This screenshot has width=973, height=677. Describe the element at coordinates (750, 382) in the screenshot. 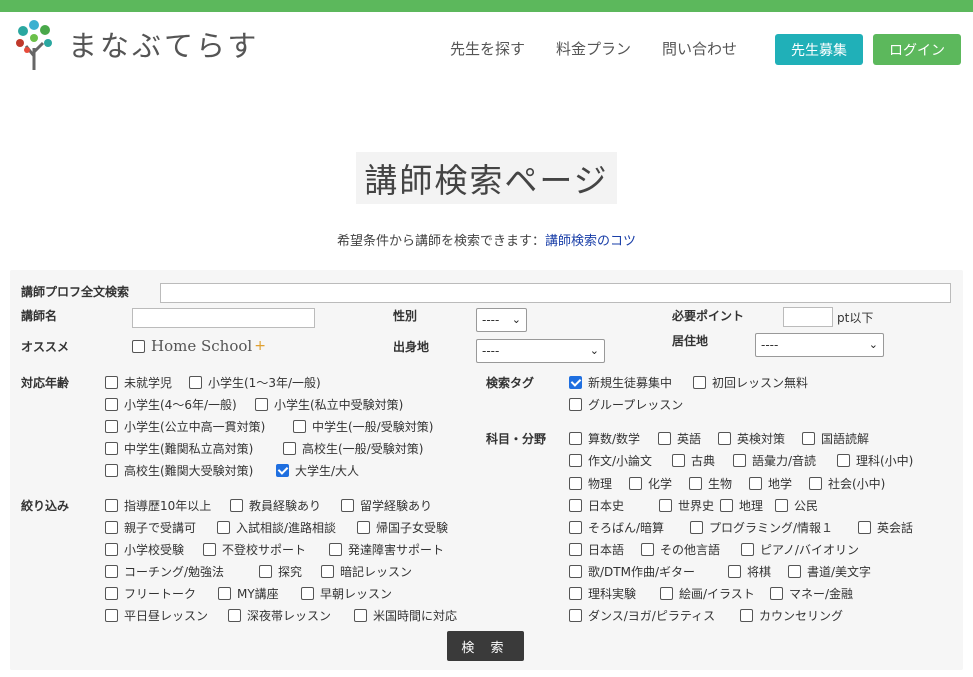

I see `tag-option-checkbox: 初回レッスン無料` at that location.